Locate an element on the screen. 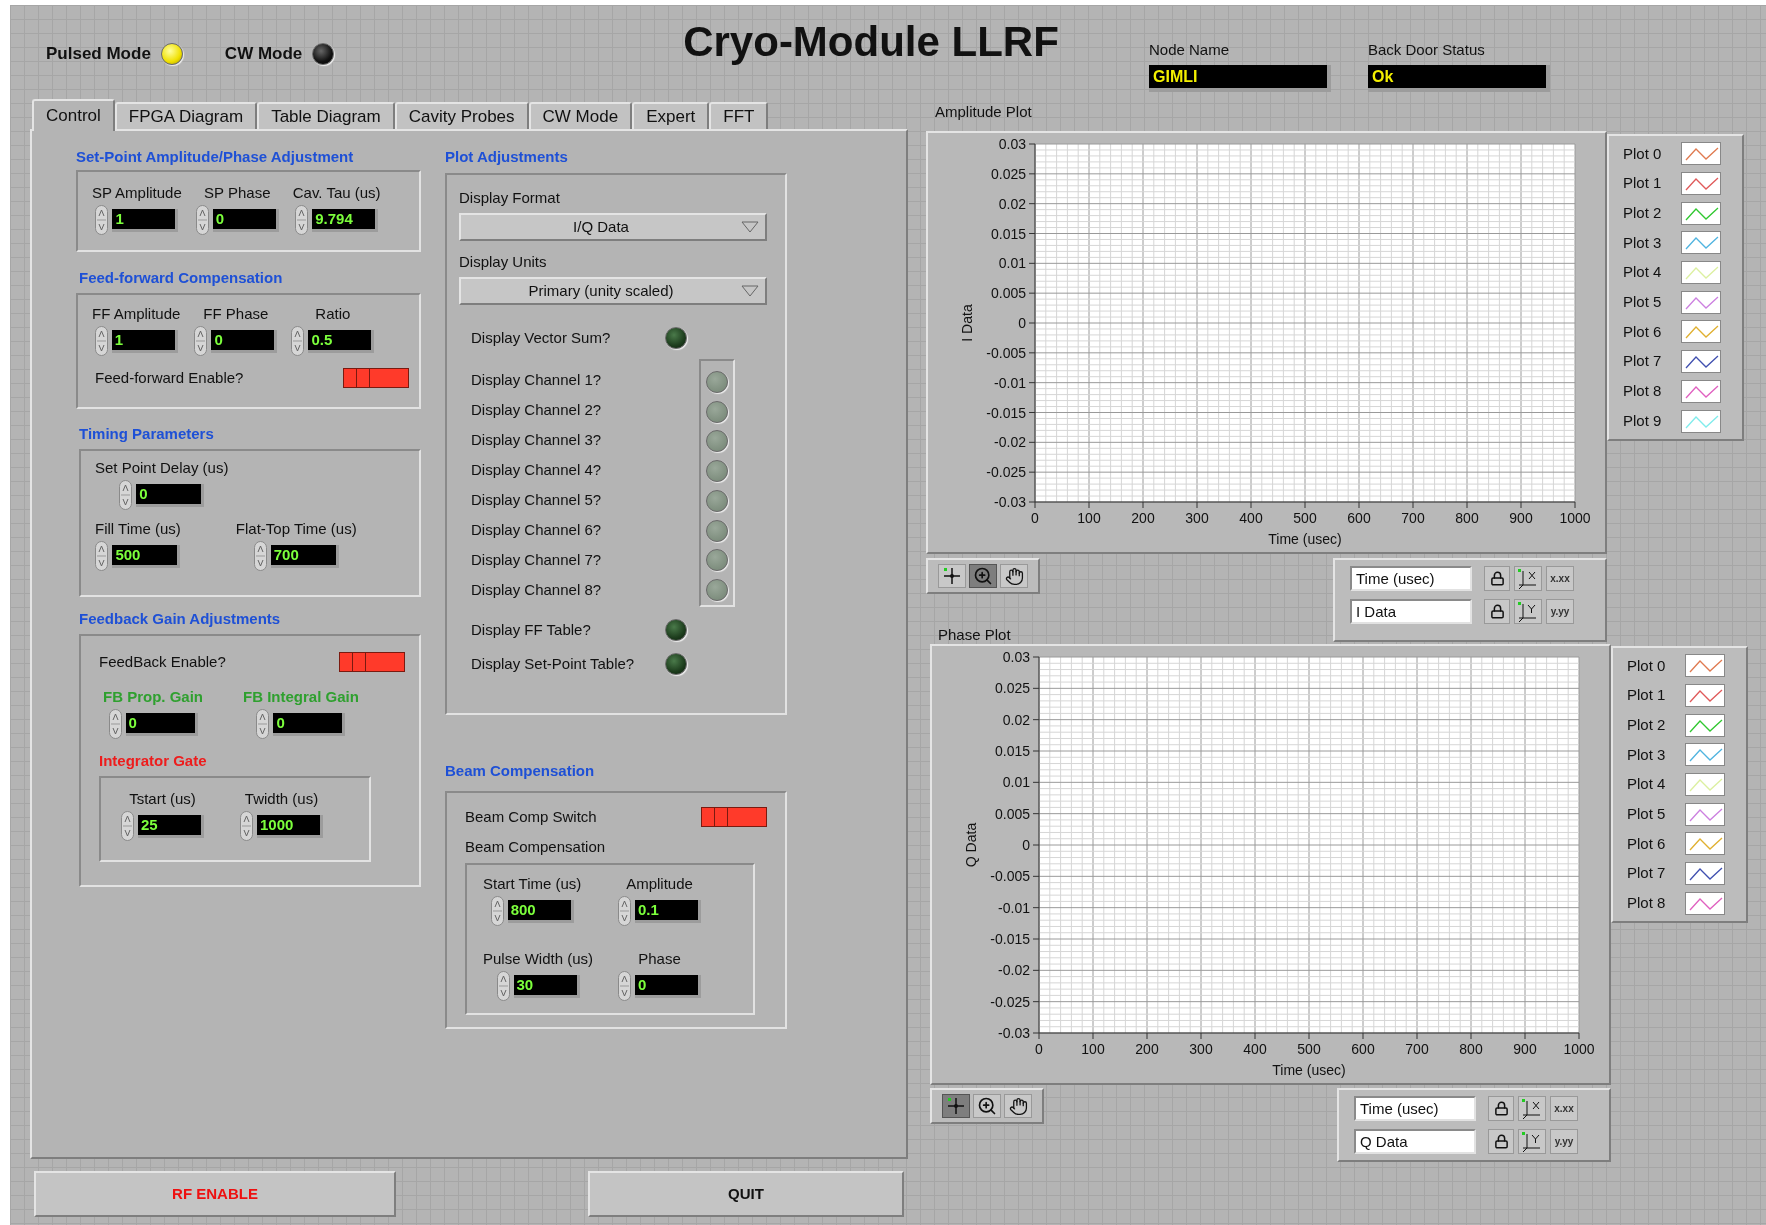  dropdown: I/Q Data is located at coordinates (613, 227).